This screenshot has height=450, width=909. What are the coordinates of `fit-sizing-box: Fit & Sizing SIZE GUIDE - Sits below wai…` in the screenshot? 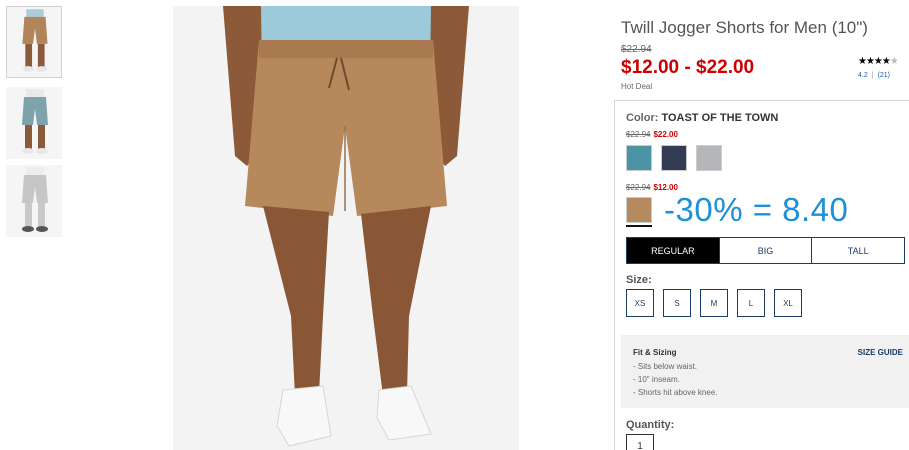 It's located at (765, 371).